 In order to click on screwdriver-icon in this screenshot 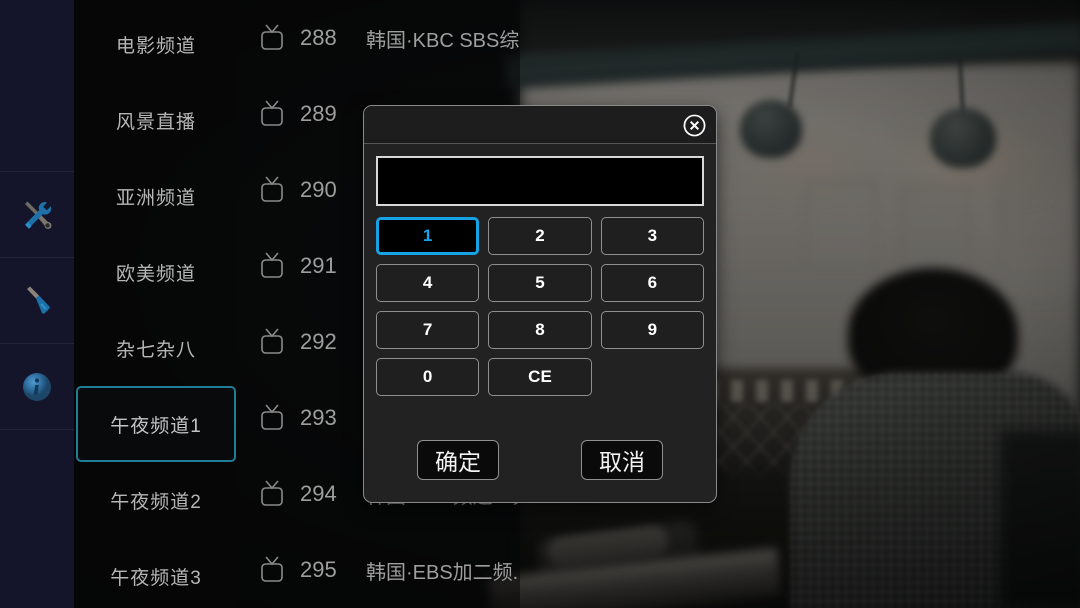, I will do `click(38, 300)`.